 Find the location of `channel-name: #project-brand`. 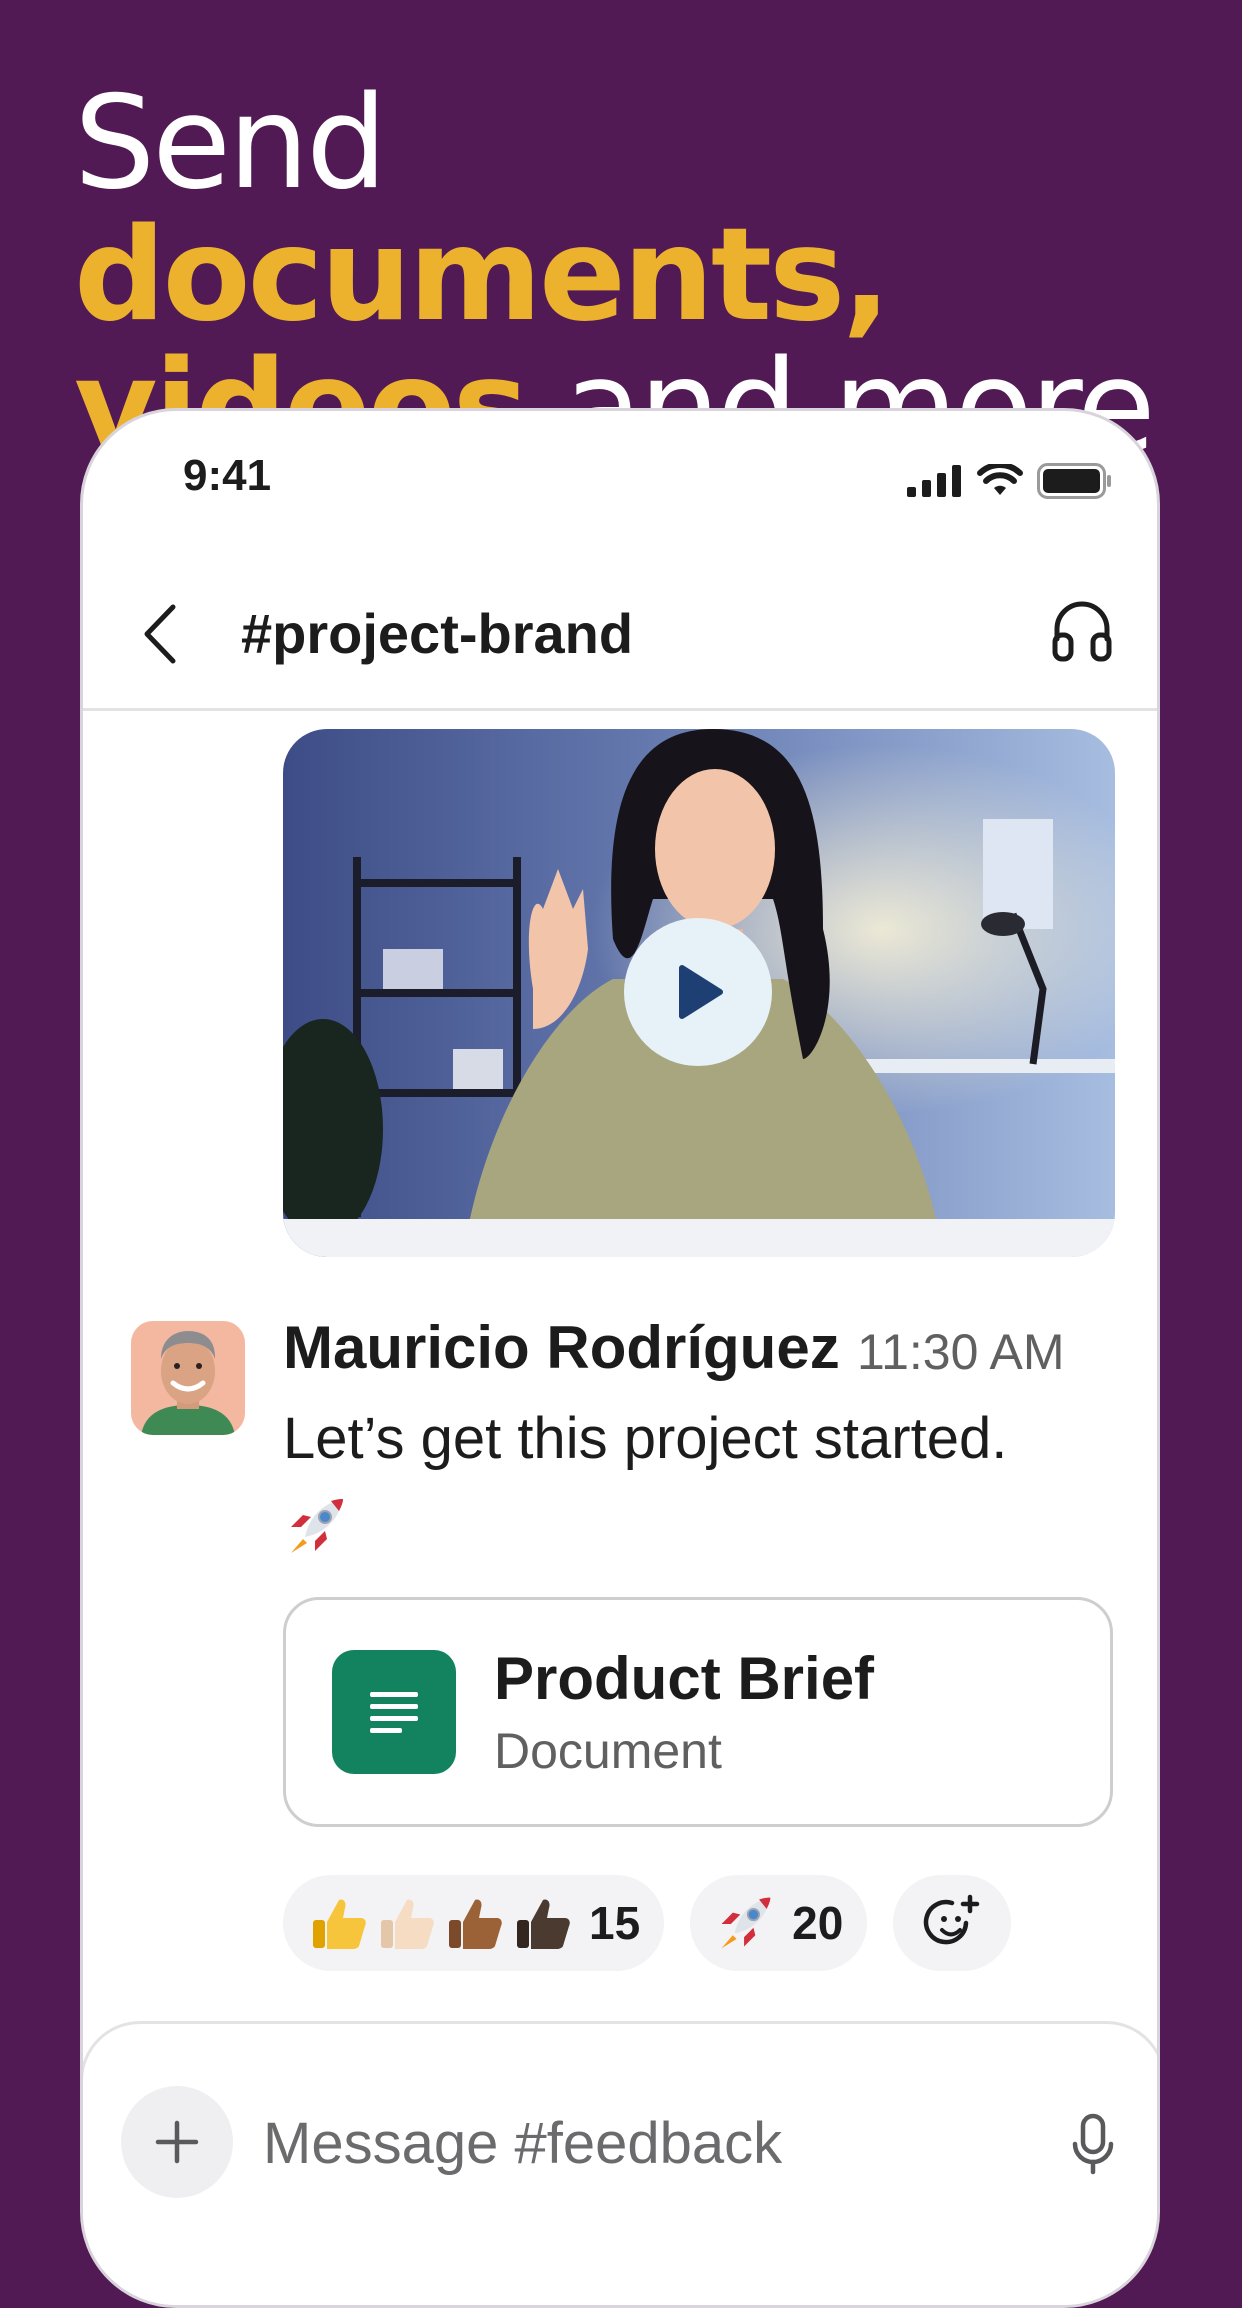

channel-name: #project-brand is located at coordinates (437, 633).